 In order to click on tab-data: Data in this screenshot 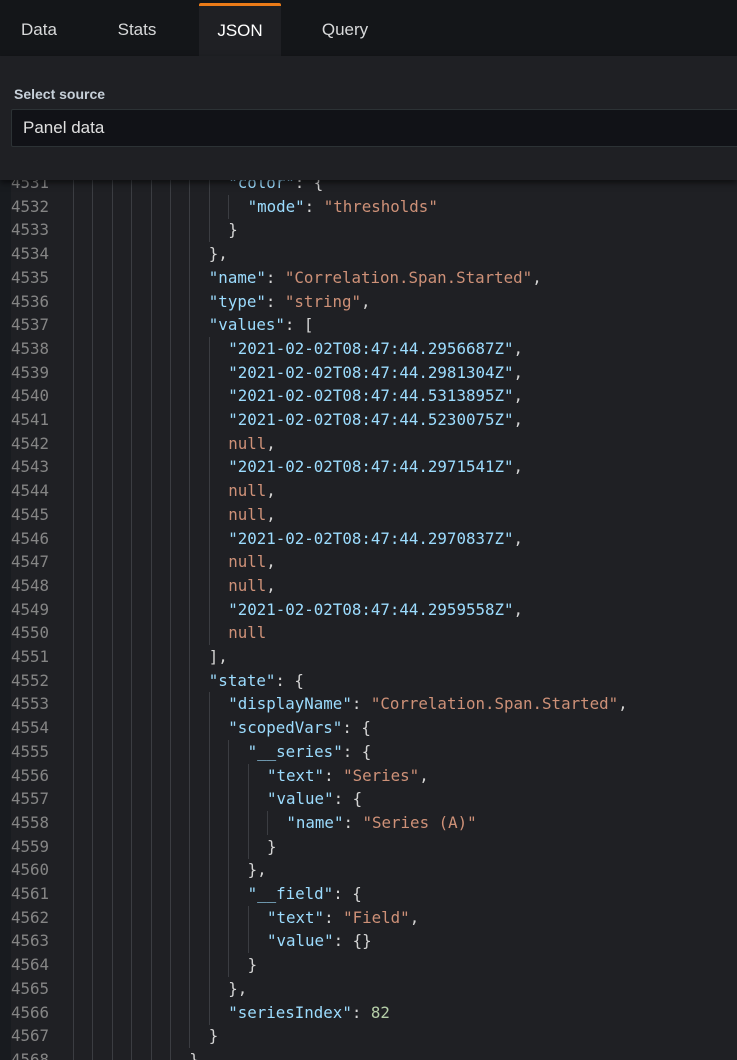, I will do `click(39, 29)`.